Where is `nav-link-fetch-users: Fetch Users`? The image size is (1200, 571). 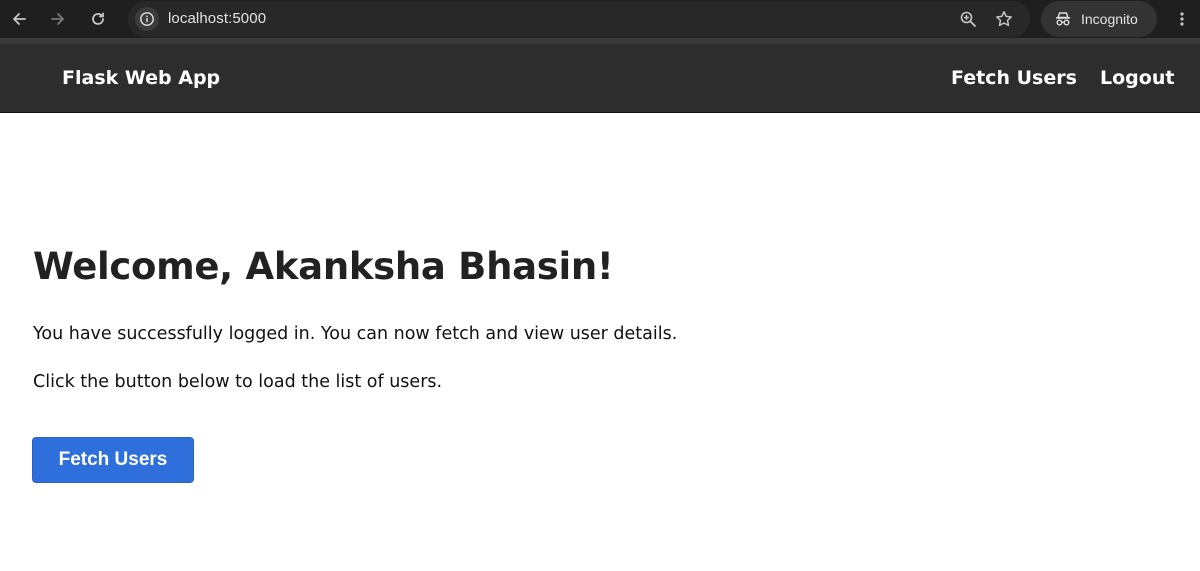 nav-link-fetch-users: Fetch Users is located at coordinates (1014, 78).